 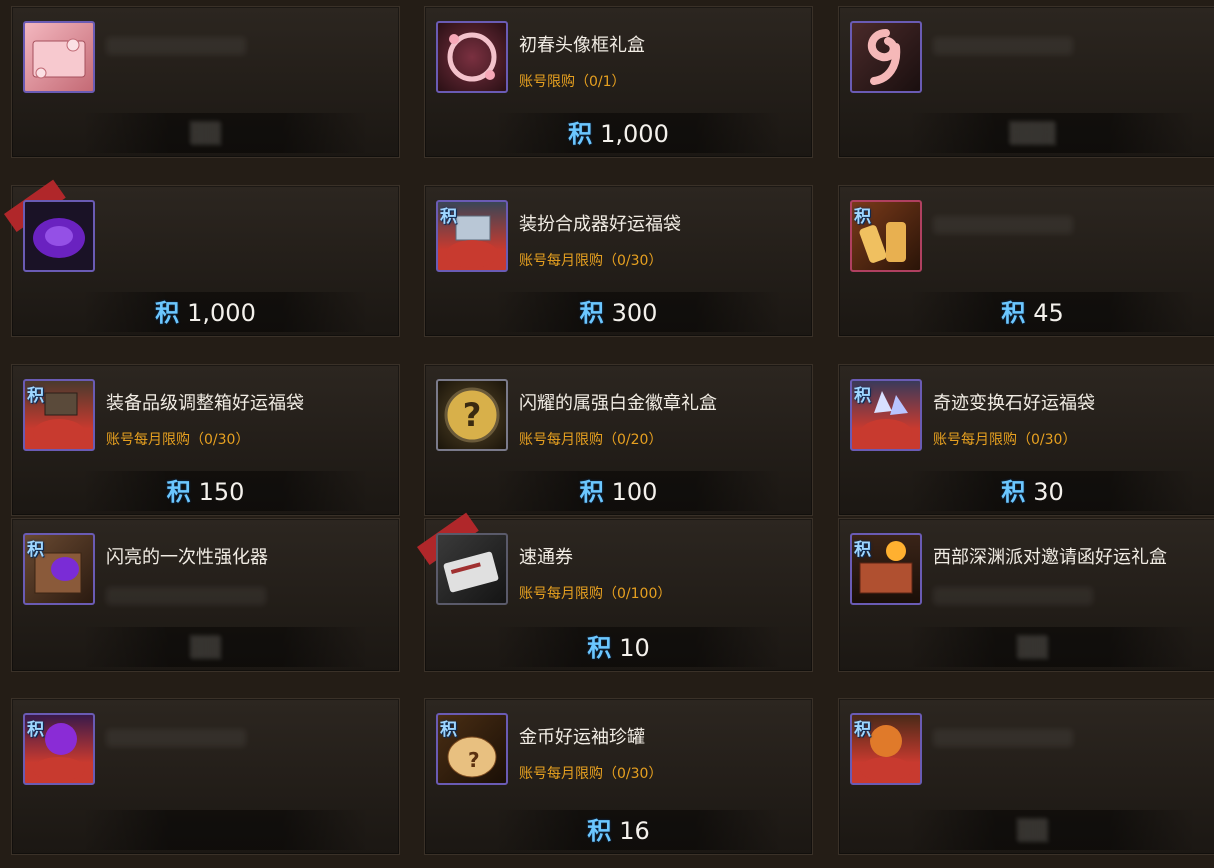 What do you see at coordinates (634, 648) in the screenshot?
I see `price-value: 10` at bounding box center [634, 648].